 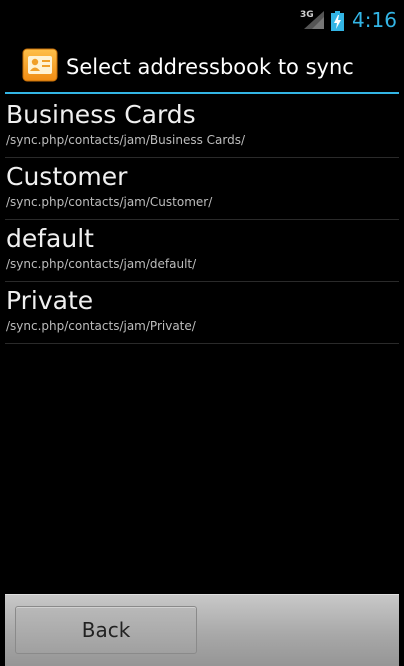 I want to click on bottom-bar: Back, so click(x=202, y=630).